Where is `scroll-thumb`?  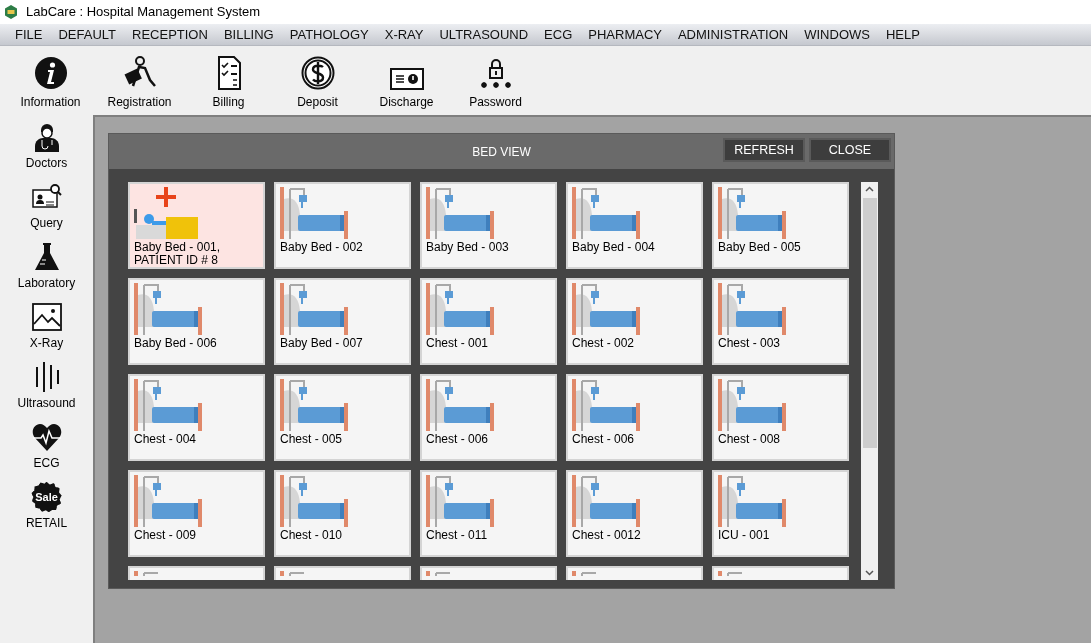 scroll-thumb is located at coordinates (869, 323).